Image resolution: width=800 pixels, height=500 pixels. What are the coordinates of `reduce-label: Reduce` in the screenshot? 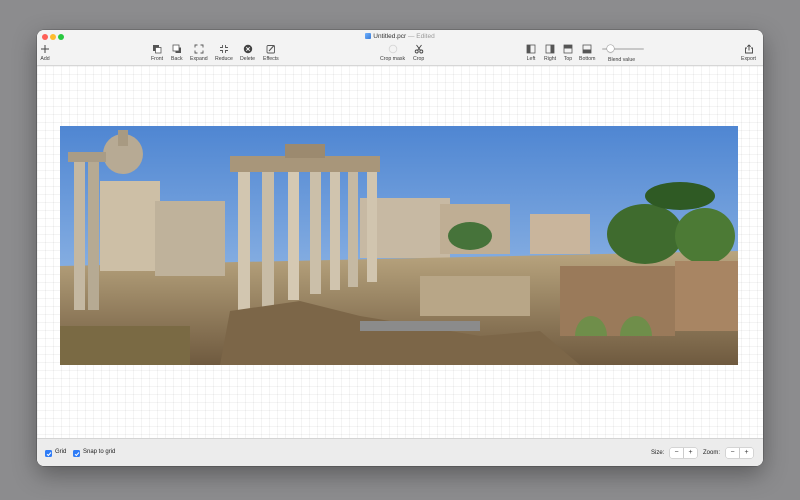 It's located at (224, 59).